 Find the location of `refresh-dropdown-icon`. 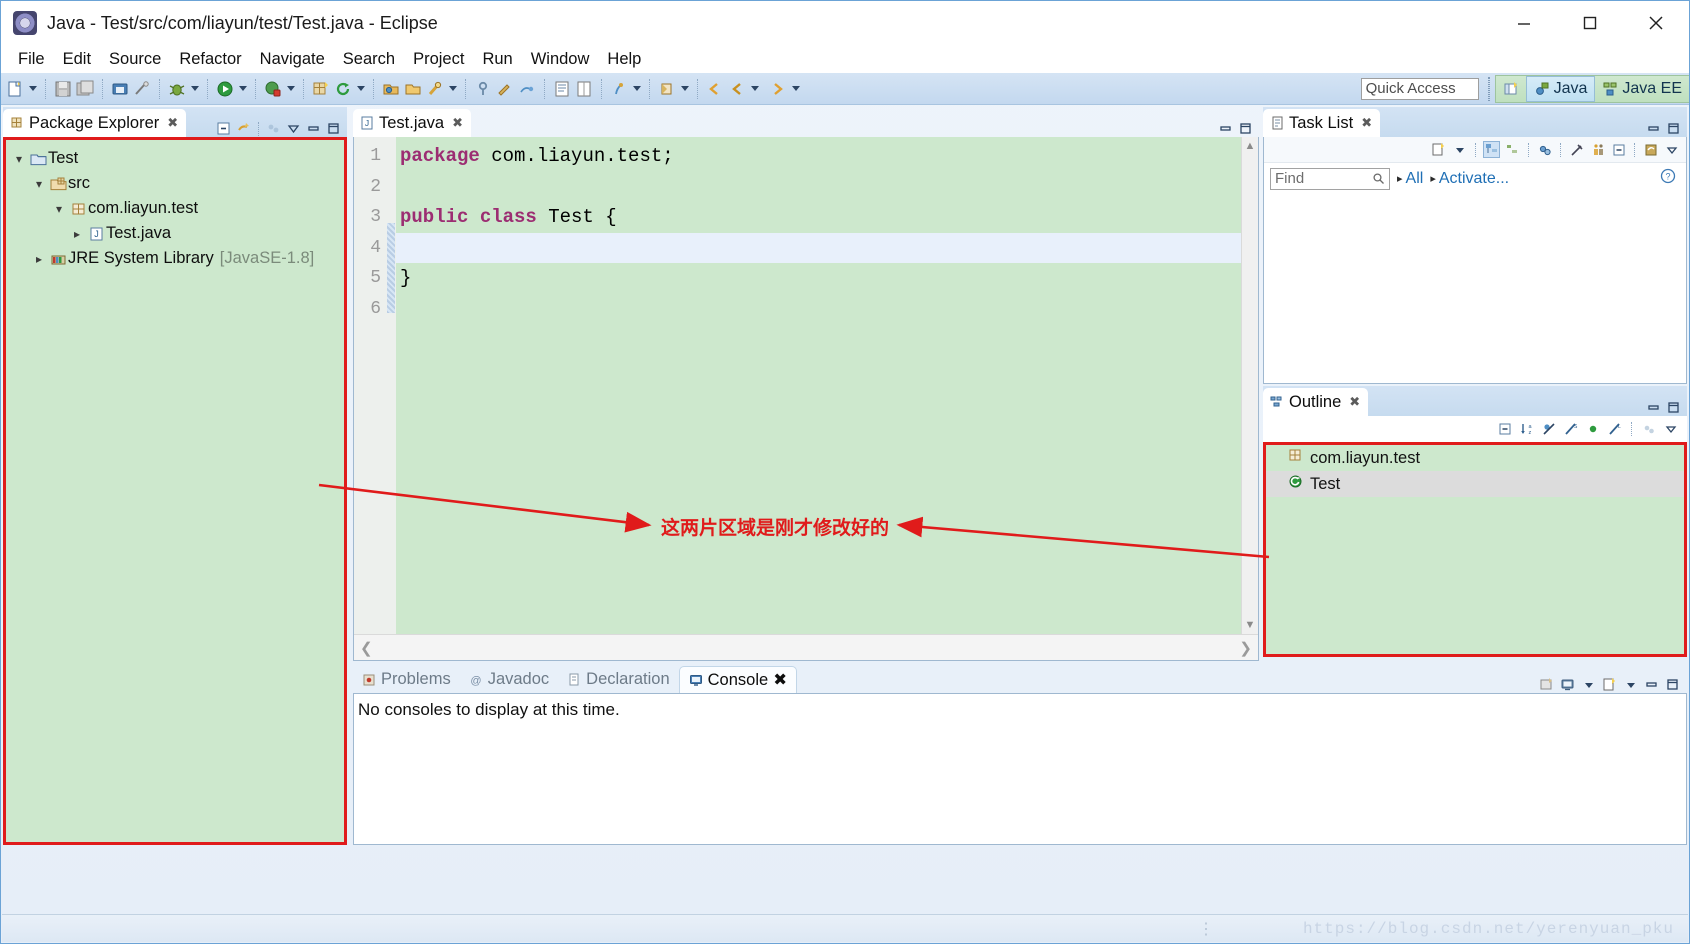

refresh-dropdown-icon is located at coordinates (360, 89).